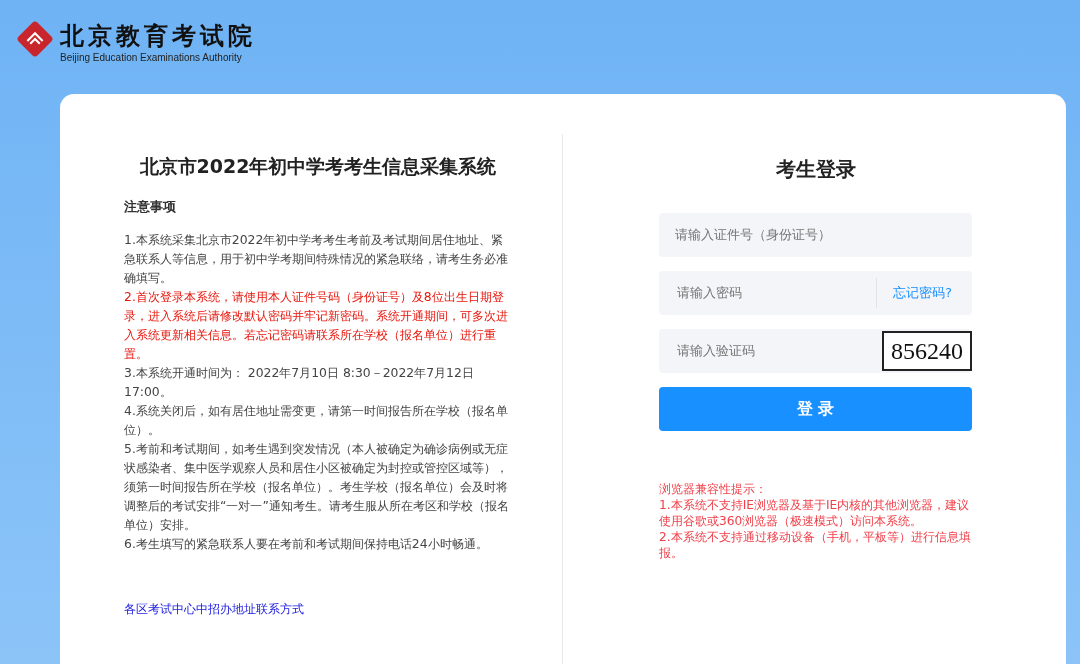 This screenshot has height=664, width=1080. Describe the element at coordinates (150, 207) in the screenshot. I see `notice-heading: 注意事项` at that location.